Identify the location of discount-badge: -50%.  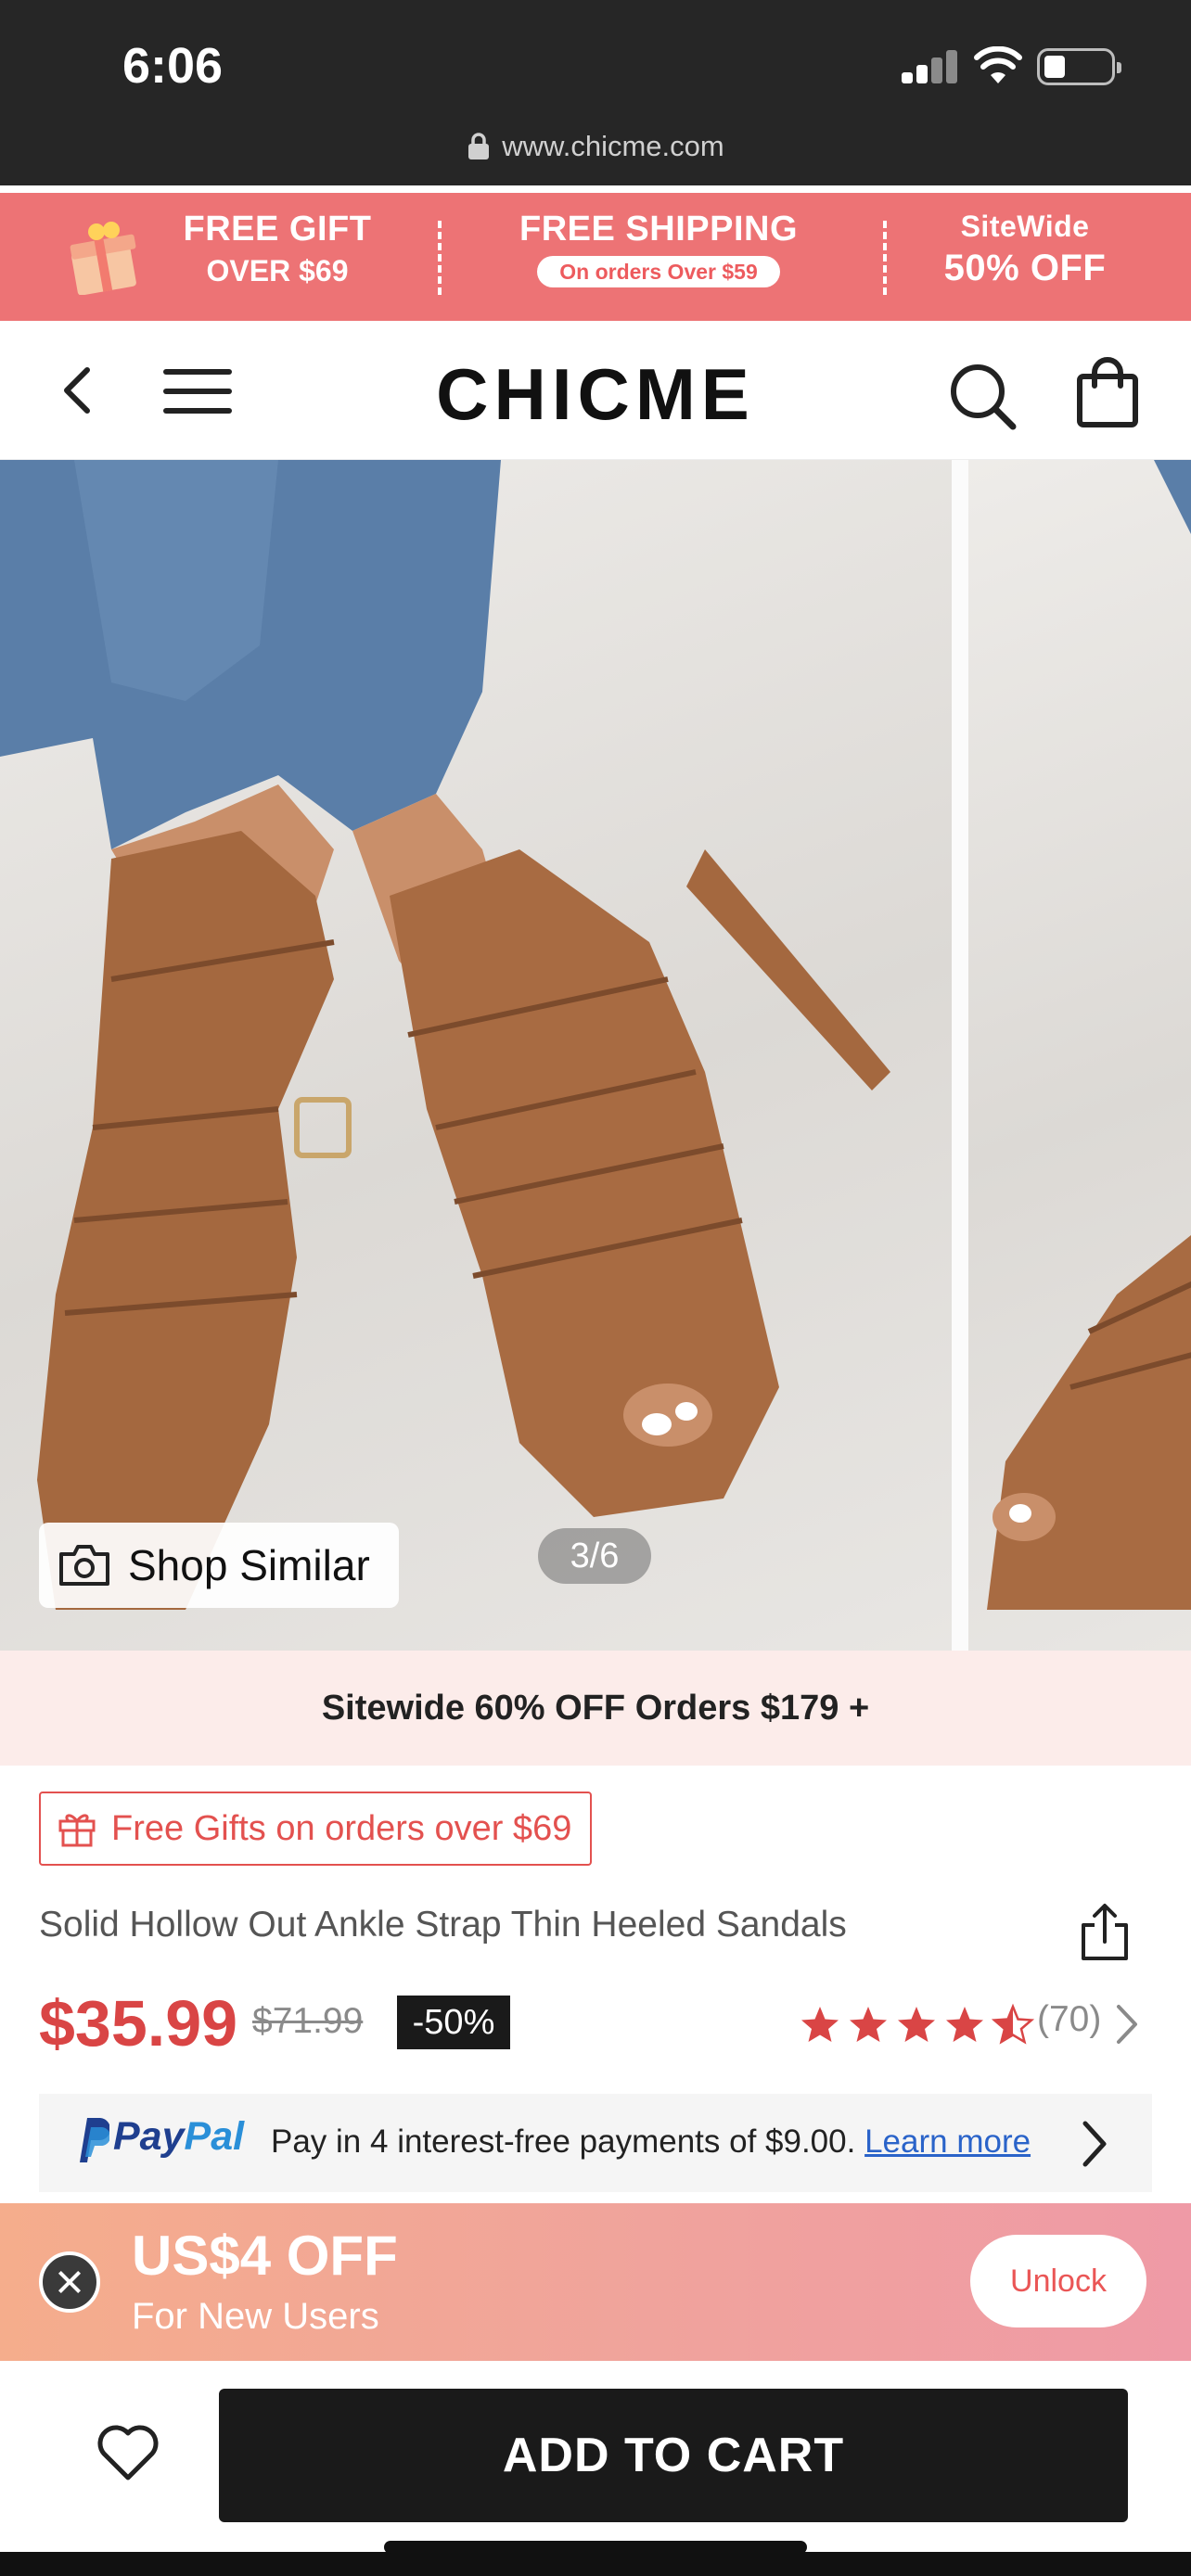
(453, 2022).